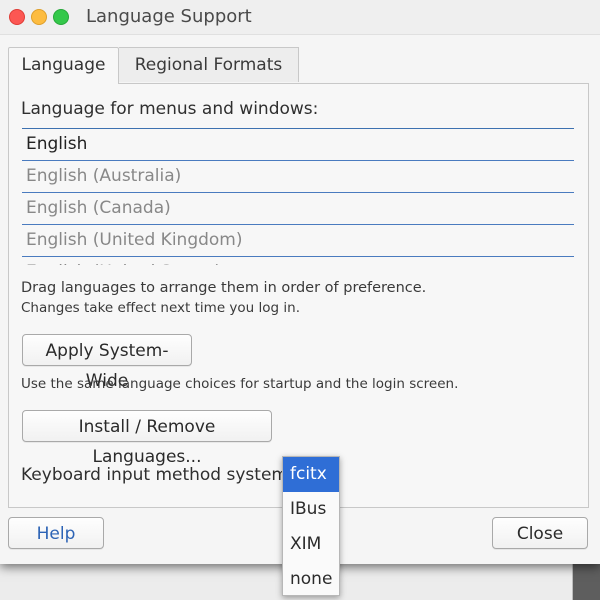 This screenshot has width=600, height=600. I want to click on list-item: English (United Kingdom), so click(298, 241).